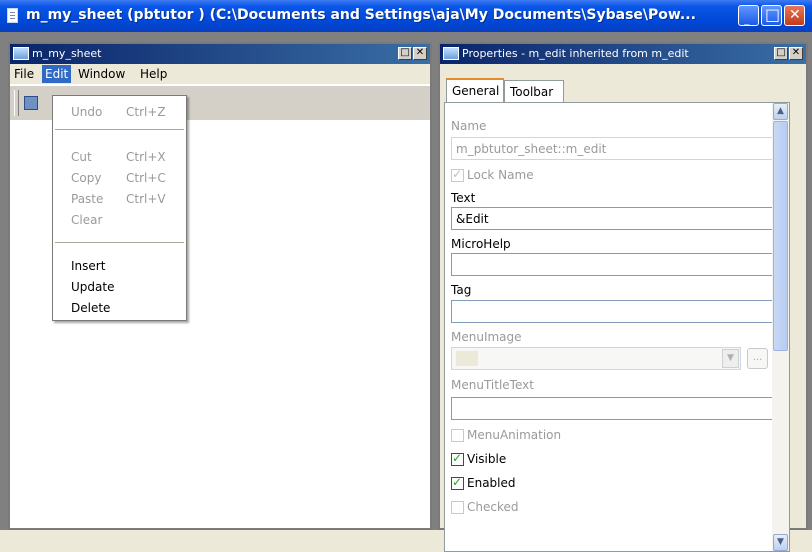  I want to click on text-label: Text, so click(463, 198).